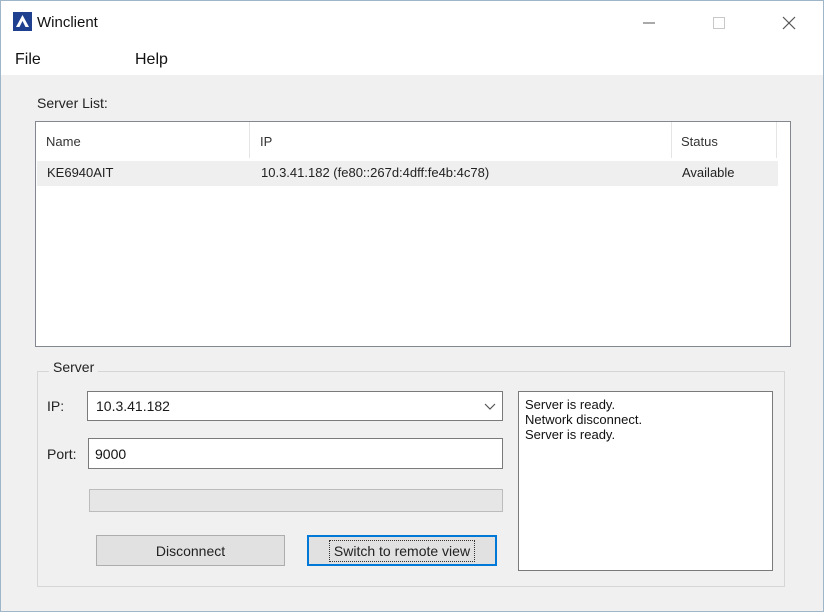 The image size is (826, 615). I want to click on server-list-label: Server List:, so click(72, 103).